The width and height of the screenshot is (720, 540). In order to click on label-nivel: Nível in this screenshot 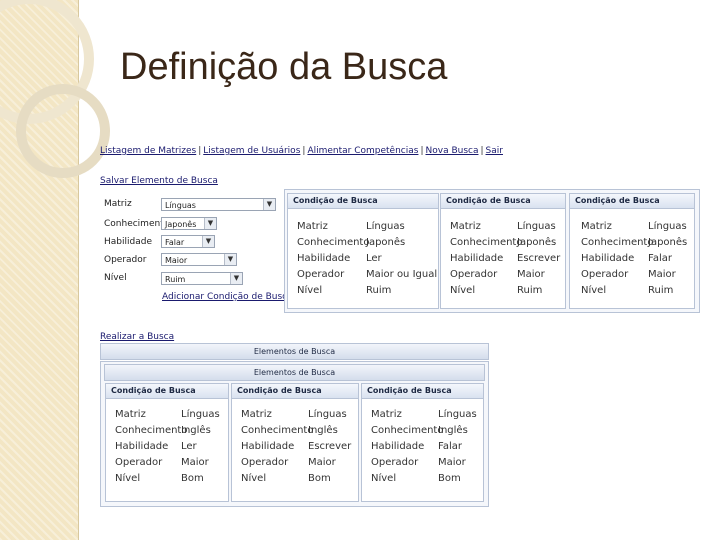, I will do `click(115, 278)`.